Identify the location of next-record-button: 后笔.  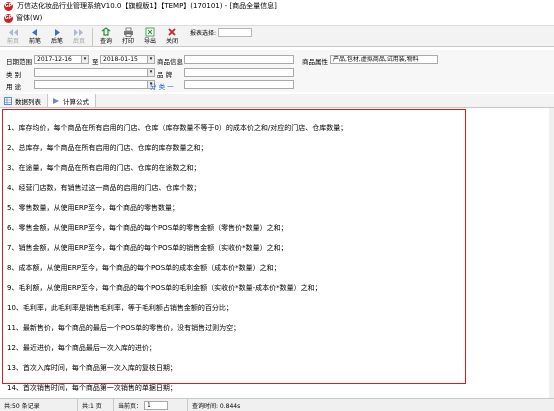
(57, 37).